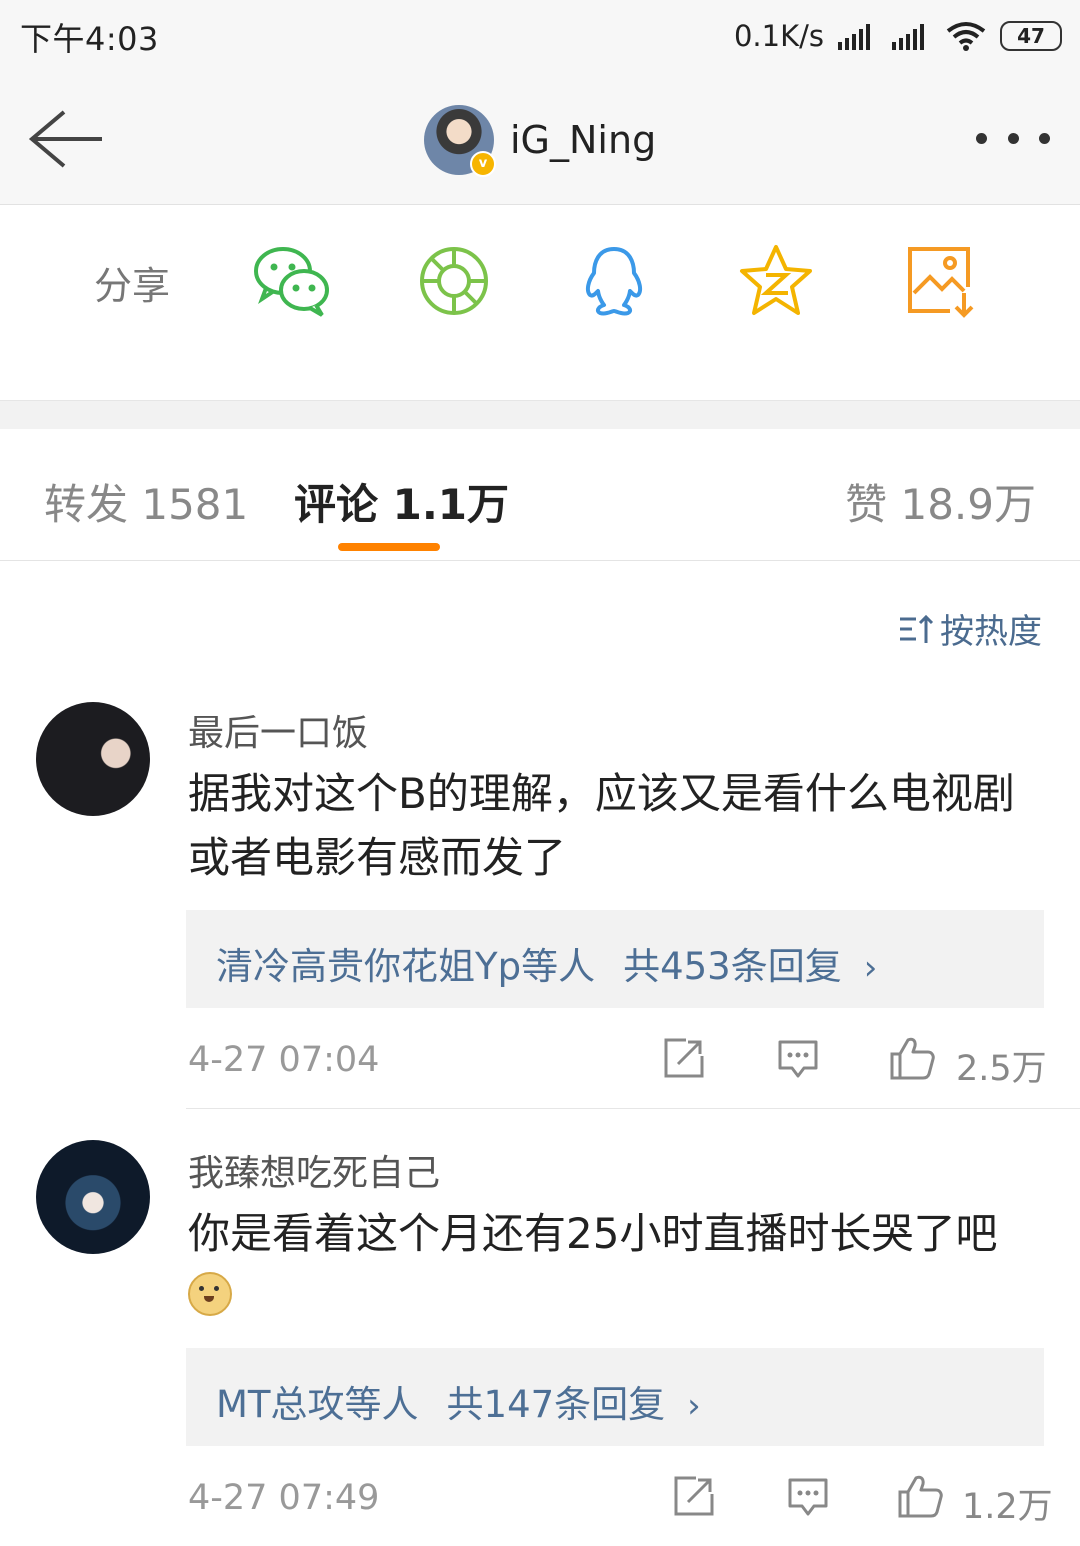 The image size is (1080, 1546). I want to click on wechat-icon, so click(292, 281).